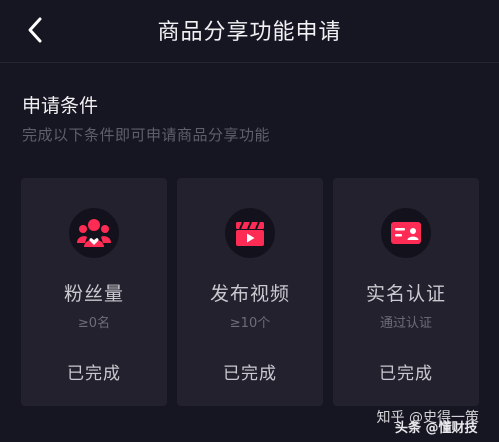 Image resolution: width=499 pixels, height=442 pixels. I want to click on card-label: 粉丝量, so click(93, 294).